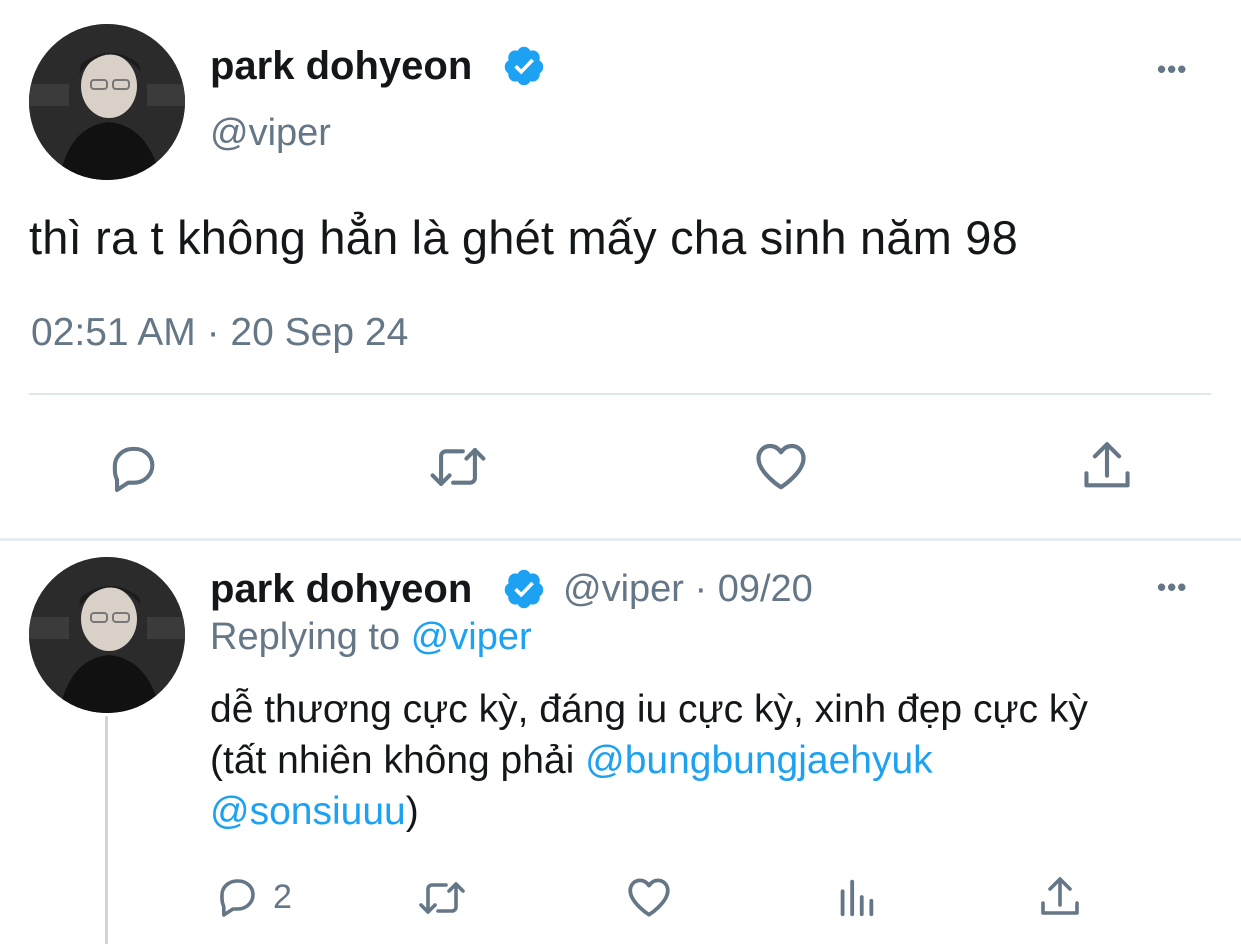 The height and width of the screenshot is (944, 1241). Describe the element at coordinates (305, 637) in the screenshot. I see `replying-to-label: Replying to` at that location.